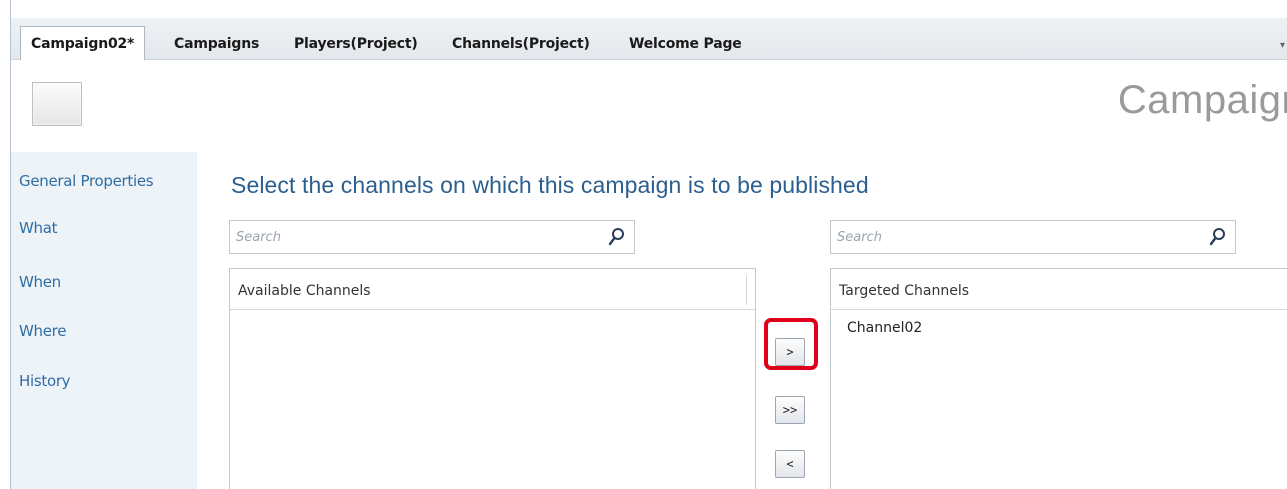 Image resolution: width=1287 pixels, height=489 pixels. Describe the element at coordinates (356, 44) in the screenshot. I see `tab-players-project: Players(Project)` at that location.